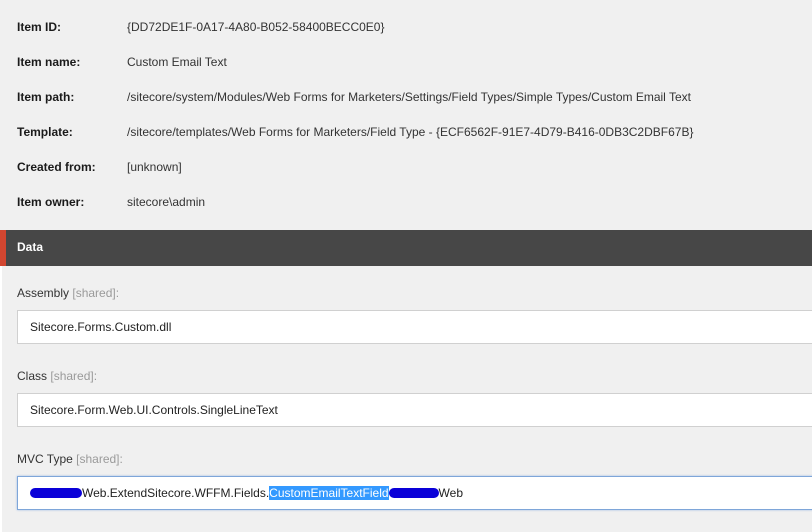 This screenshot has height=532, width=812. I want to click on assembly-field: Sitecore.Forms.Custom.dll, so click(414, 327).